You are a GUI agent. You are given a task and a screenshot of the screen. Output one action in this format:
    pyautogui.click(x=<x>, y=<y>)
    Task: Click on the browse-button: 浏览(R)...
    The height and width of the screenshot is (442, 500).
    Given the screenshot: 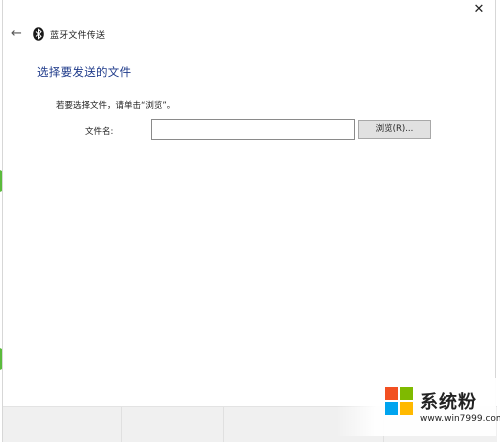 What is the action you would take?
    pyautogui.click(x=394, y=129)
    